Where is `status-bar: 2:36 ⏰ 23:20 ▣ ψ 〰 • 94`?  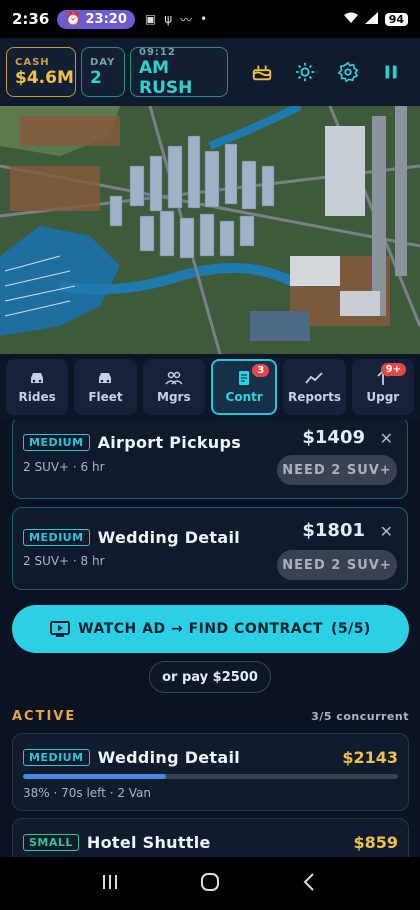 status-bar: 2:36 ⏰ 23:20 ▣ ψ 〰 • 94 is located at coordinates (210, 19).